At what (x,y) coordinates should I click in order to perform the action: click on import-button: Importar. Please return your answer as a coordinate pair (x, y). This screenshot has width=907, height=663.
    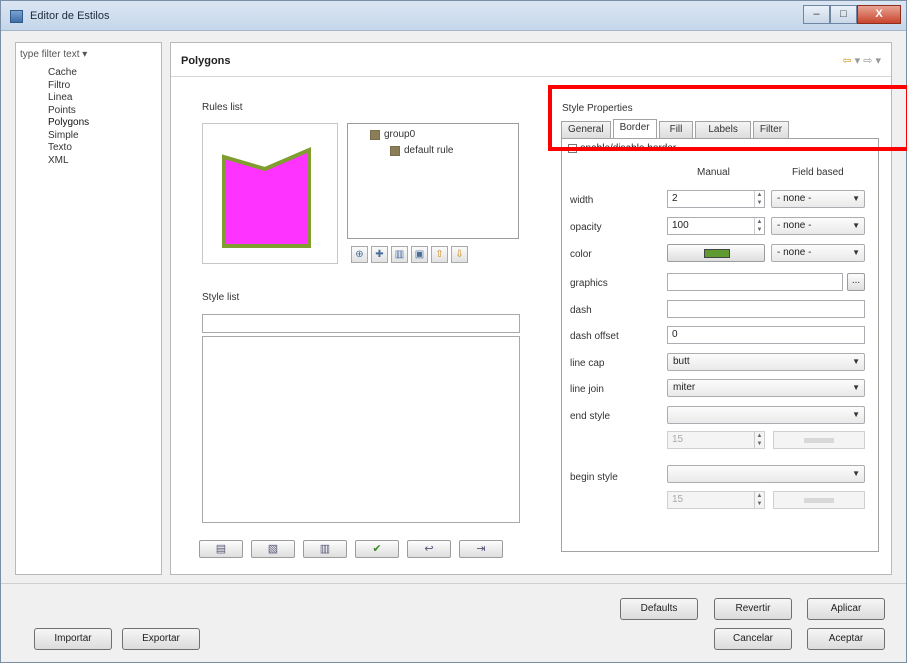
    Looking at the image, I should click on (73, 639).